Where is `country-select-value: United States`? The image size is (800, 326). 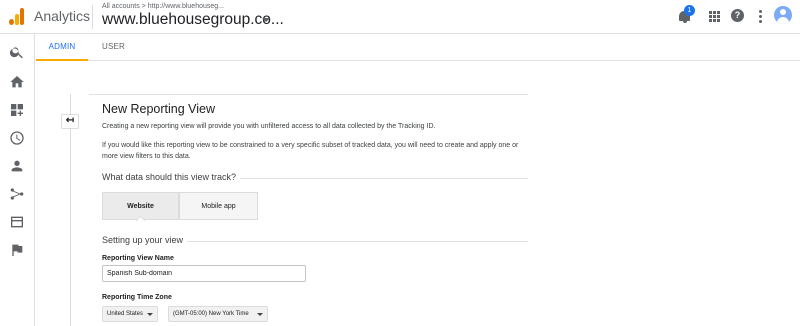
country-select-value: United States is located at coordinates (125, 314).